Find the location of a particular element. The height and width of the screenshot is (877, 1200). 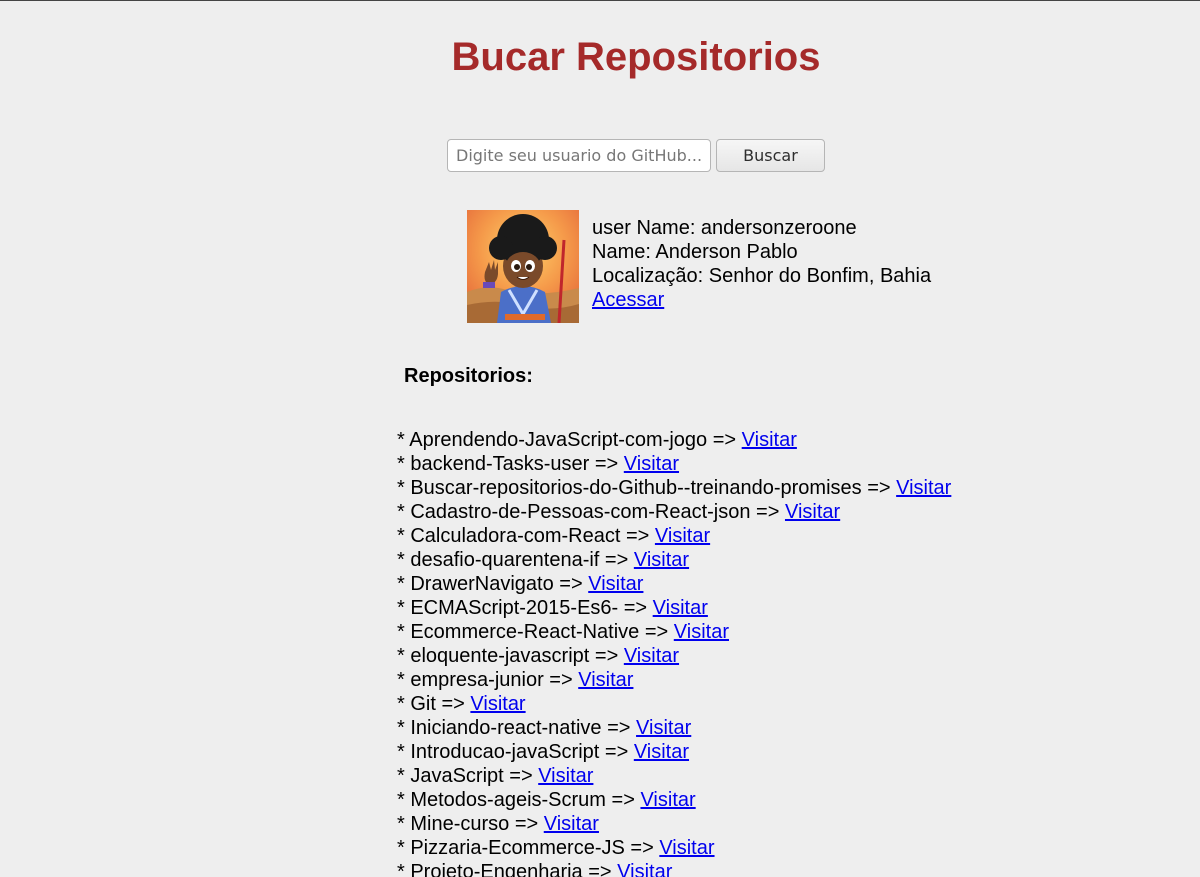

repo-item: * ECMAScript-2015-Es6- => Visitar is located at coordinates (674, 608).